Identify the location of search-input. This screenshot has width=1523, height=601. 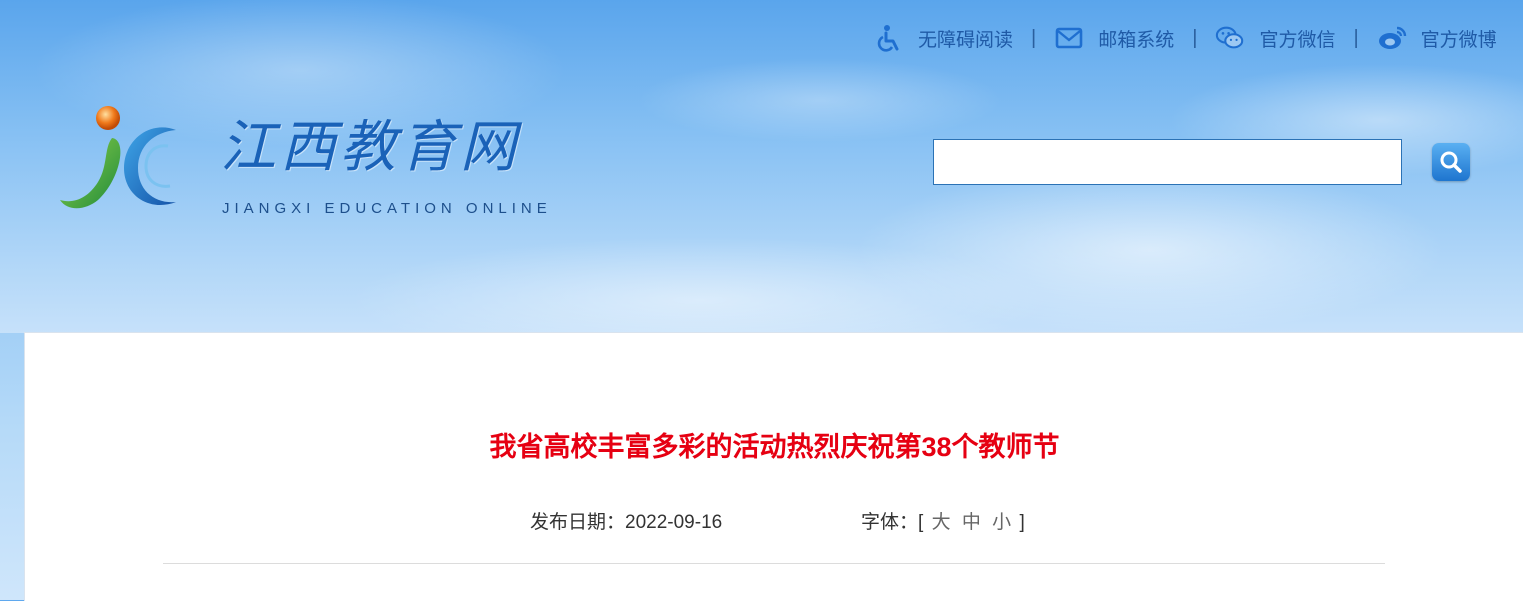
(1167, 162).